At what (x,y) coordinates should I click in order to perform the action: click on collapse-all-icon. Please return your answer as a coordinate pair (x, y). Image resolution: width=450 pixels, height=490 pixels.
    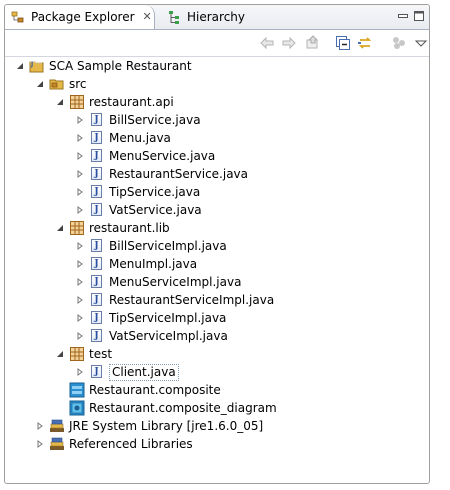
    Looking at the image, I should click on (343, 43).